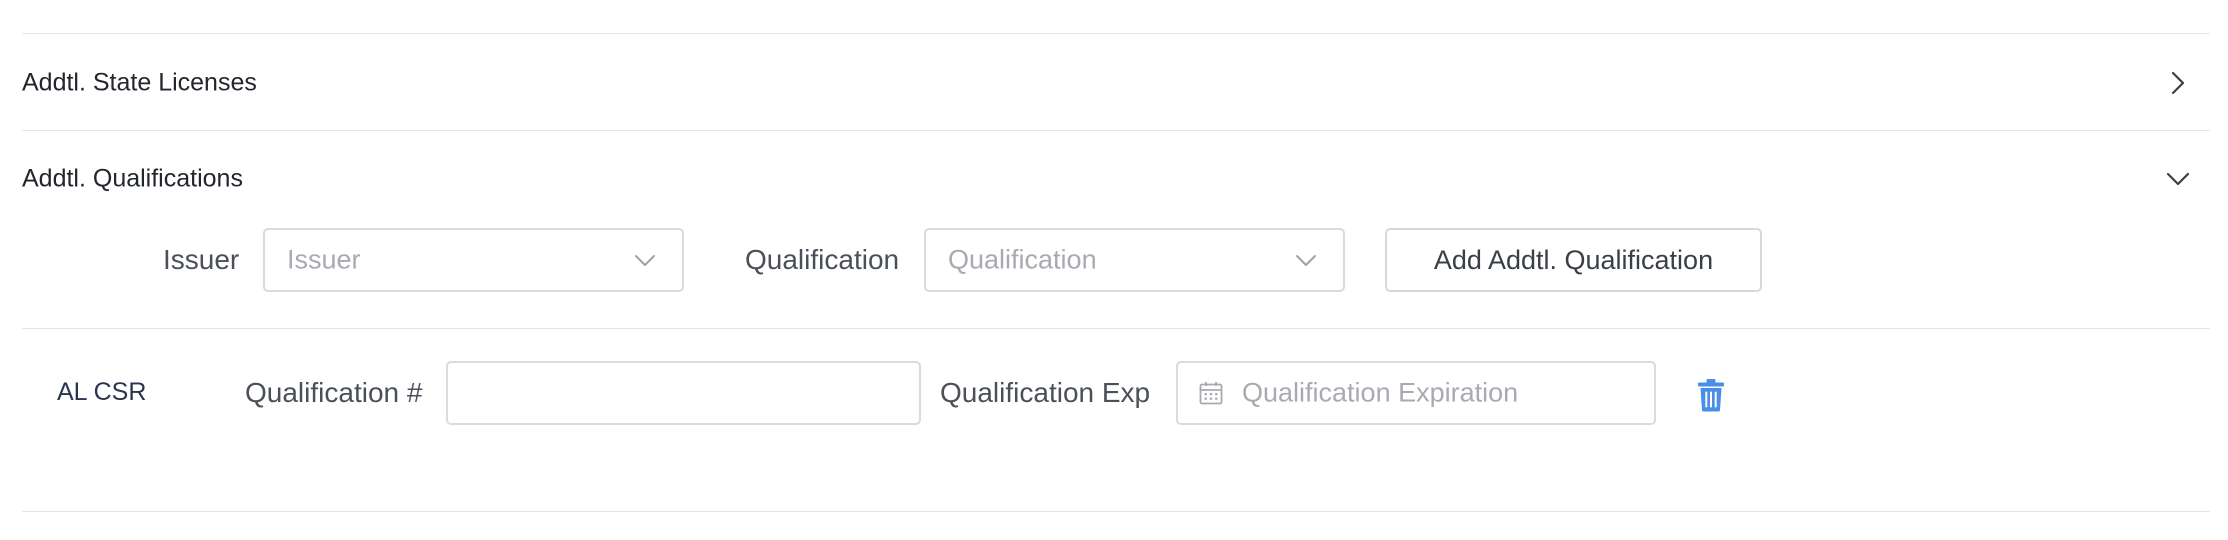 The image size is (2228, 540). I want to click on qualification-number-input, so click(683, 393).